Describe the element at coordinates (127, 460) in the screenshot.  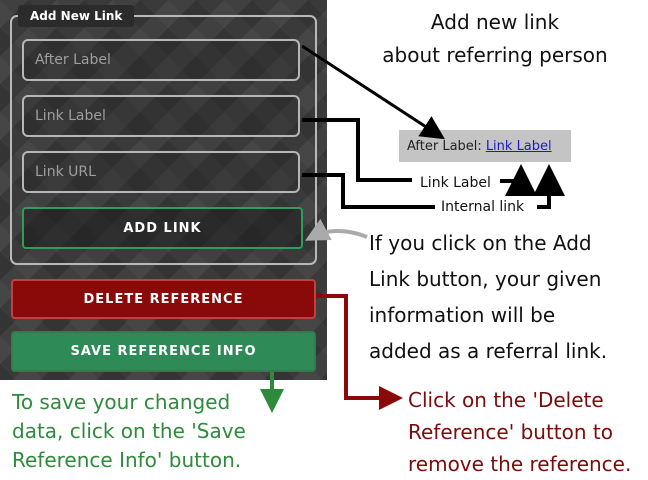
I see `save-note-line3: Reference Info' button.` at that location.